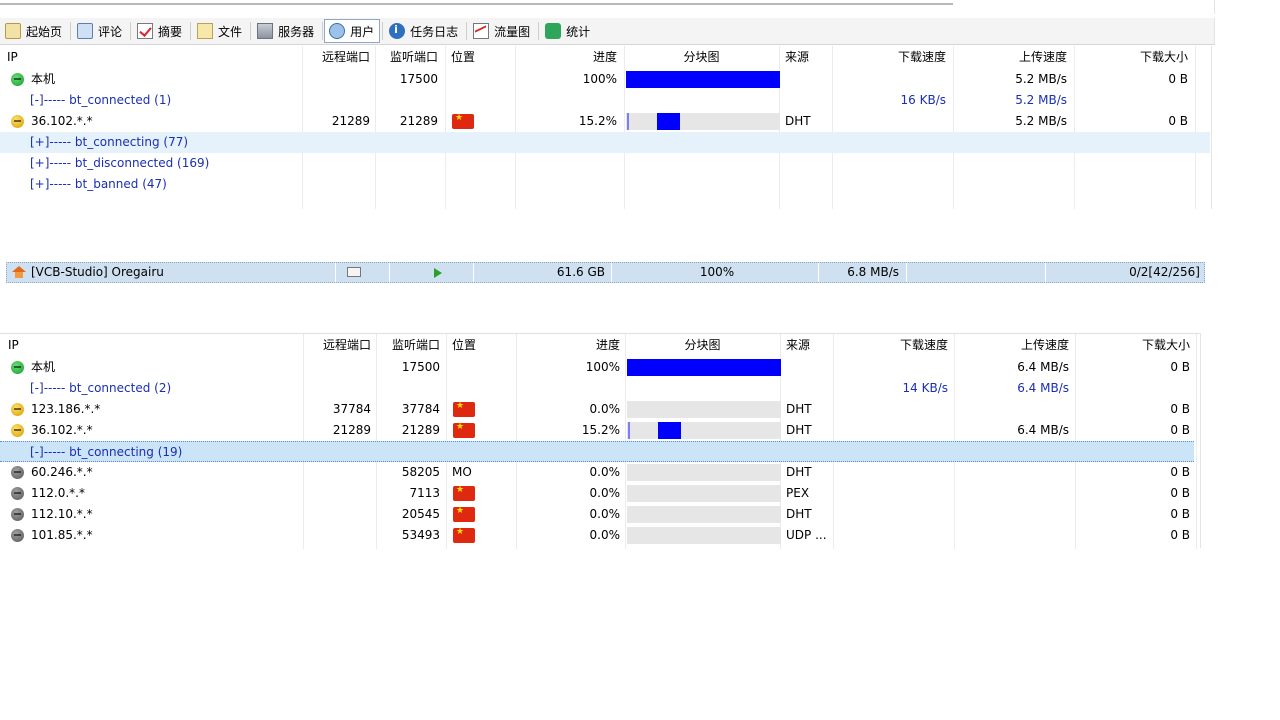 Image resolution: width=1280 pixels, height=720 pixels. What do you see at coordinates (605, 100) in the screenshot?
I see `group-row: [-]----- bt_connected (1) 16 KB/s 5.2 MB/s` at bounding box center [605, 100].